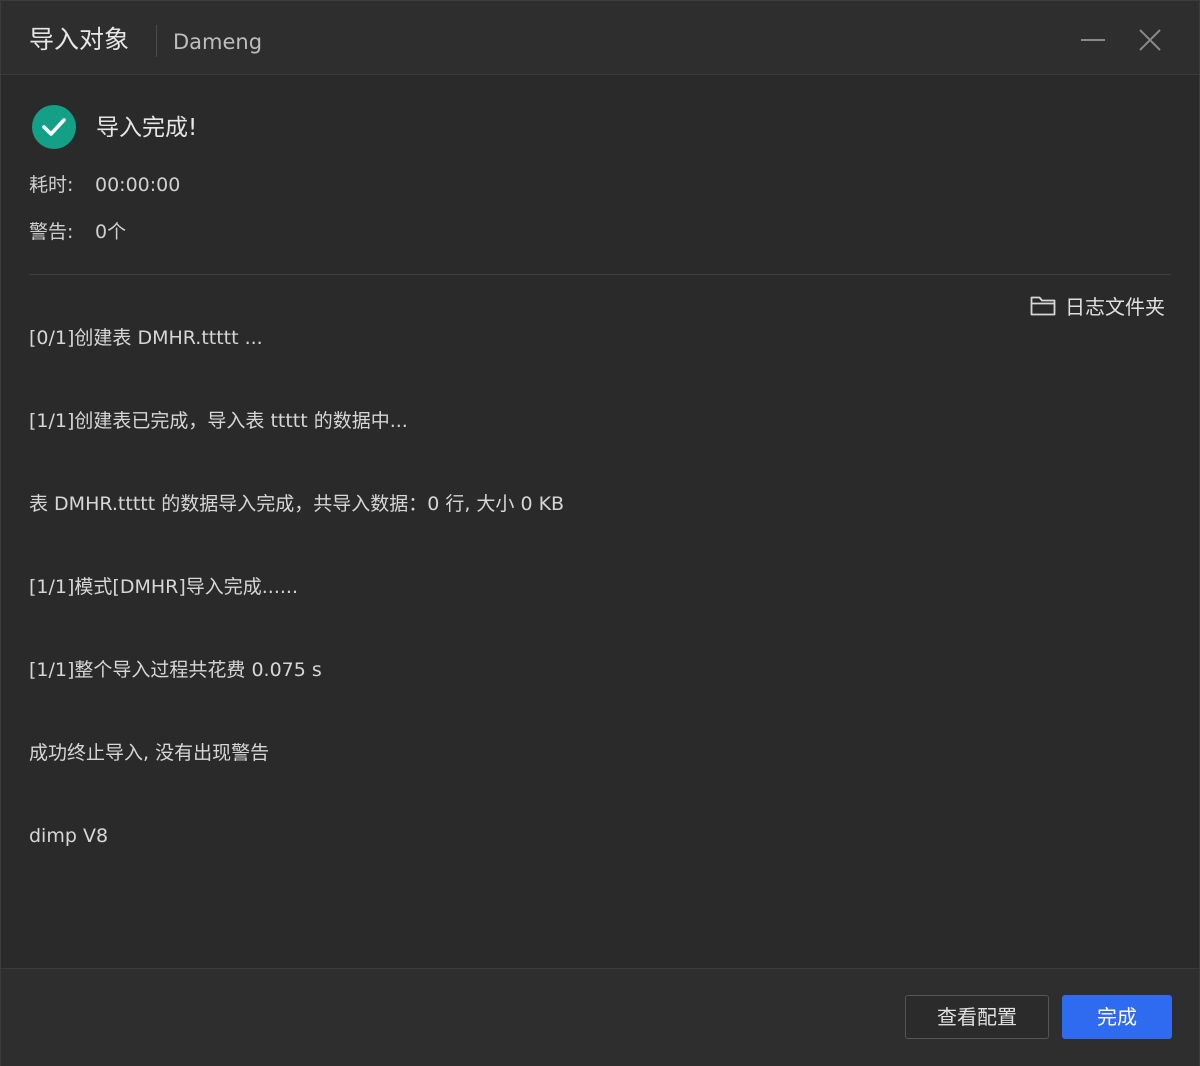 The image size is (1200, 1066). Describe the element at coordinates (297, 504) in the screenshot. I see `log-line: 表 DMHR.ttttt 的数据导入完成，共导入数据：0 行, 大小 0 KB` at that location.